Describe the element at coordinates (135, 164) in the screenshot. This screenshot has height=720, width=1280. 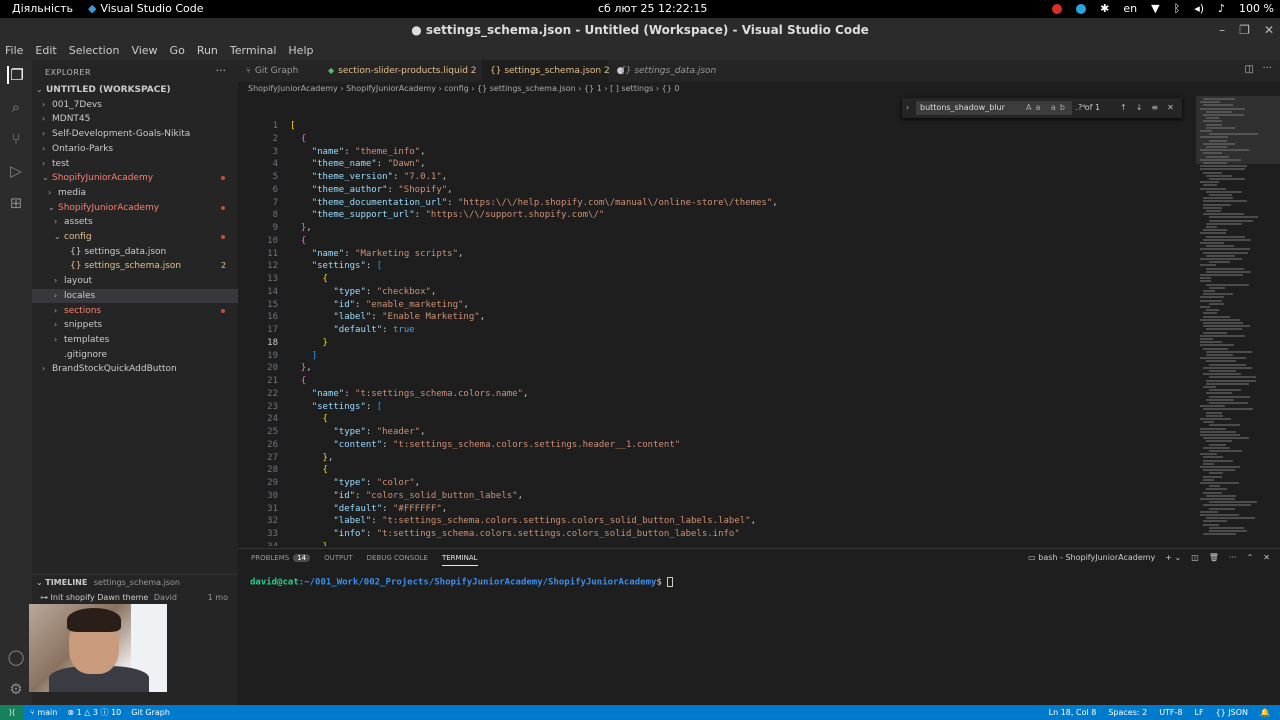
I see `tree-item: › test` at that location.